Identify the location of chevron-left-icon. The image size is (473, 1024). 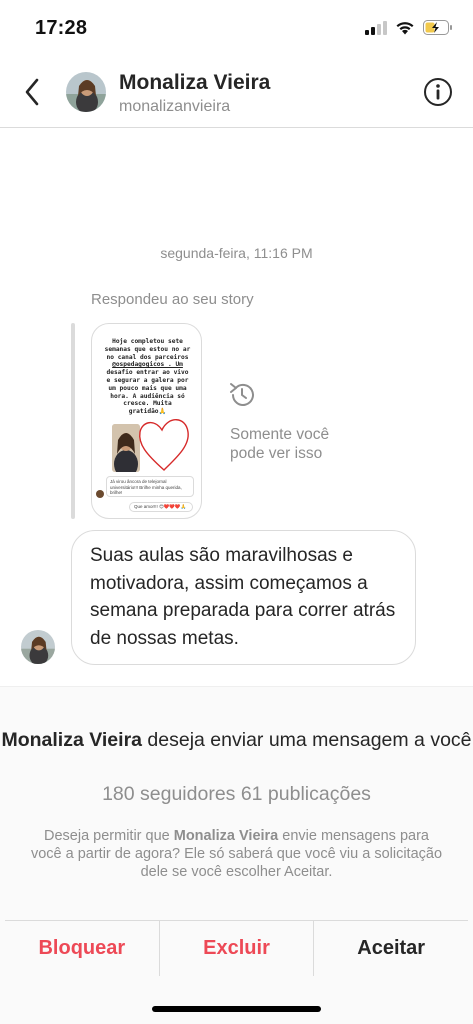
(32, 92).